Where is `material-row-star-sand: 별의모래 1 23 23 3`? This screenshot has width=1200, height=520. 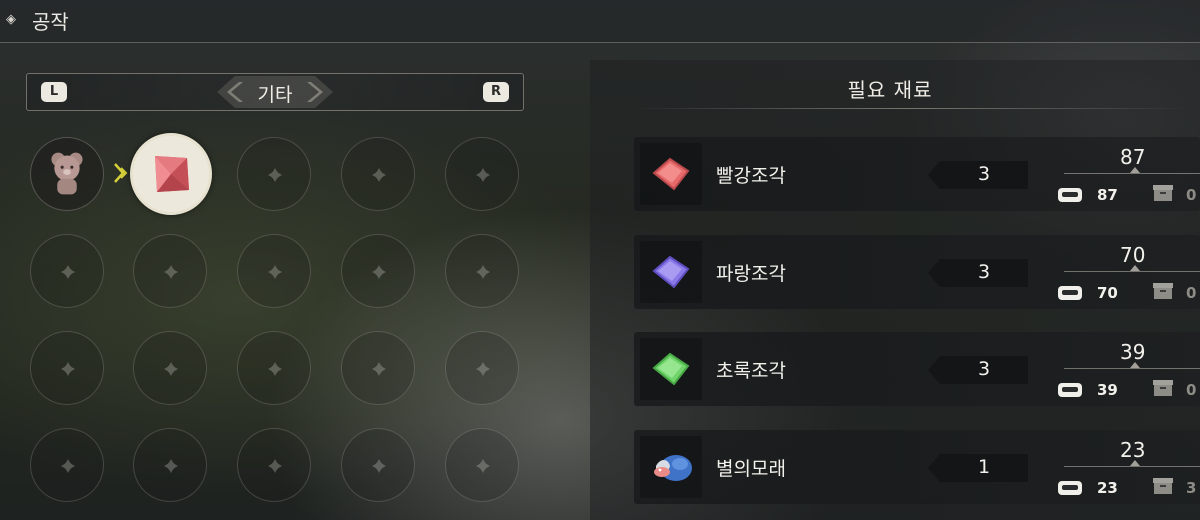 material-row-star-sand: 별의모래 1 23 23 3 is located at coordinates (917, 467).